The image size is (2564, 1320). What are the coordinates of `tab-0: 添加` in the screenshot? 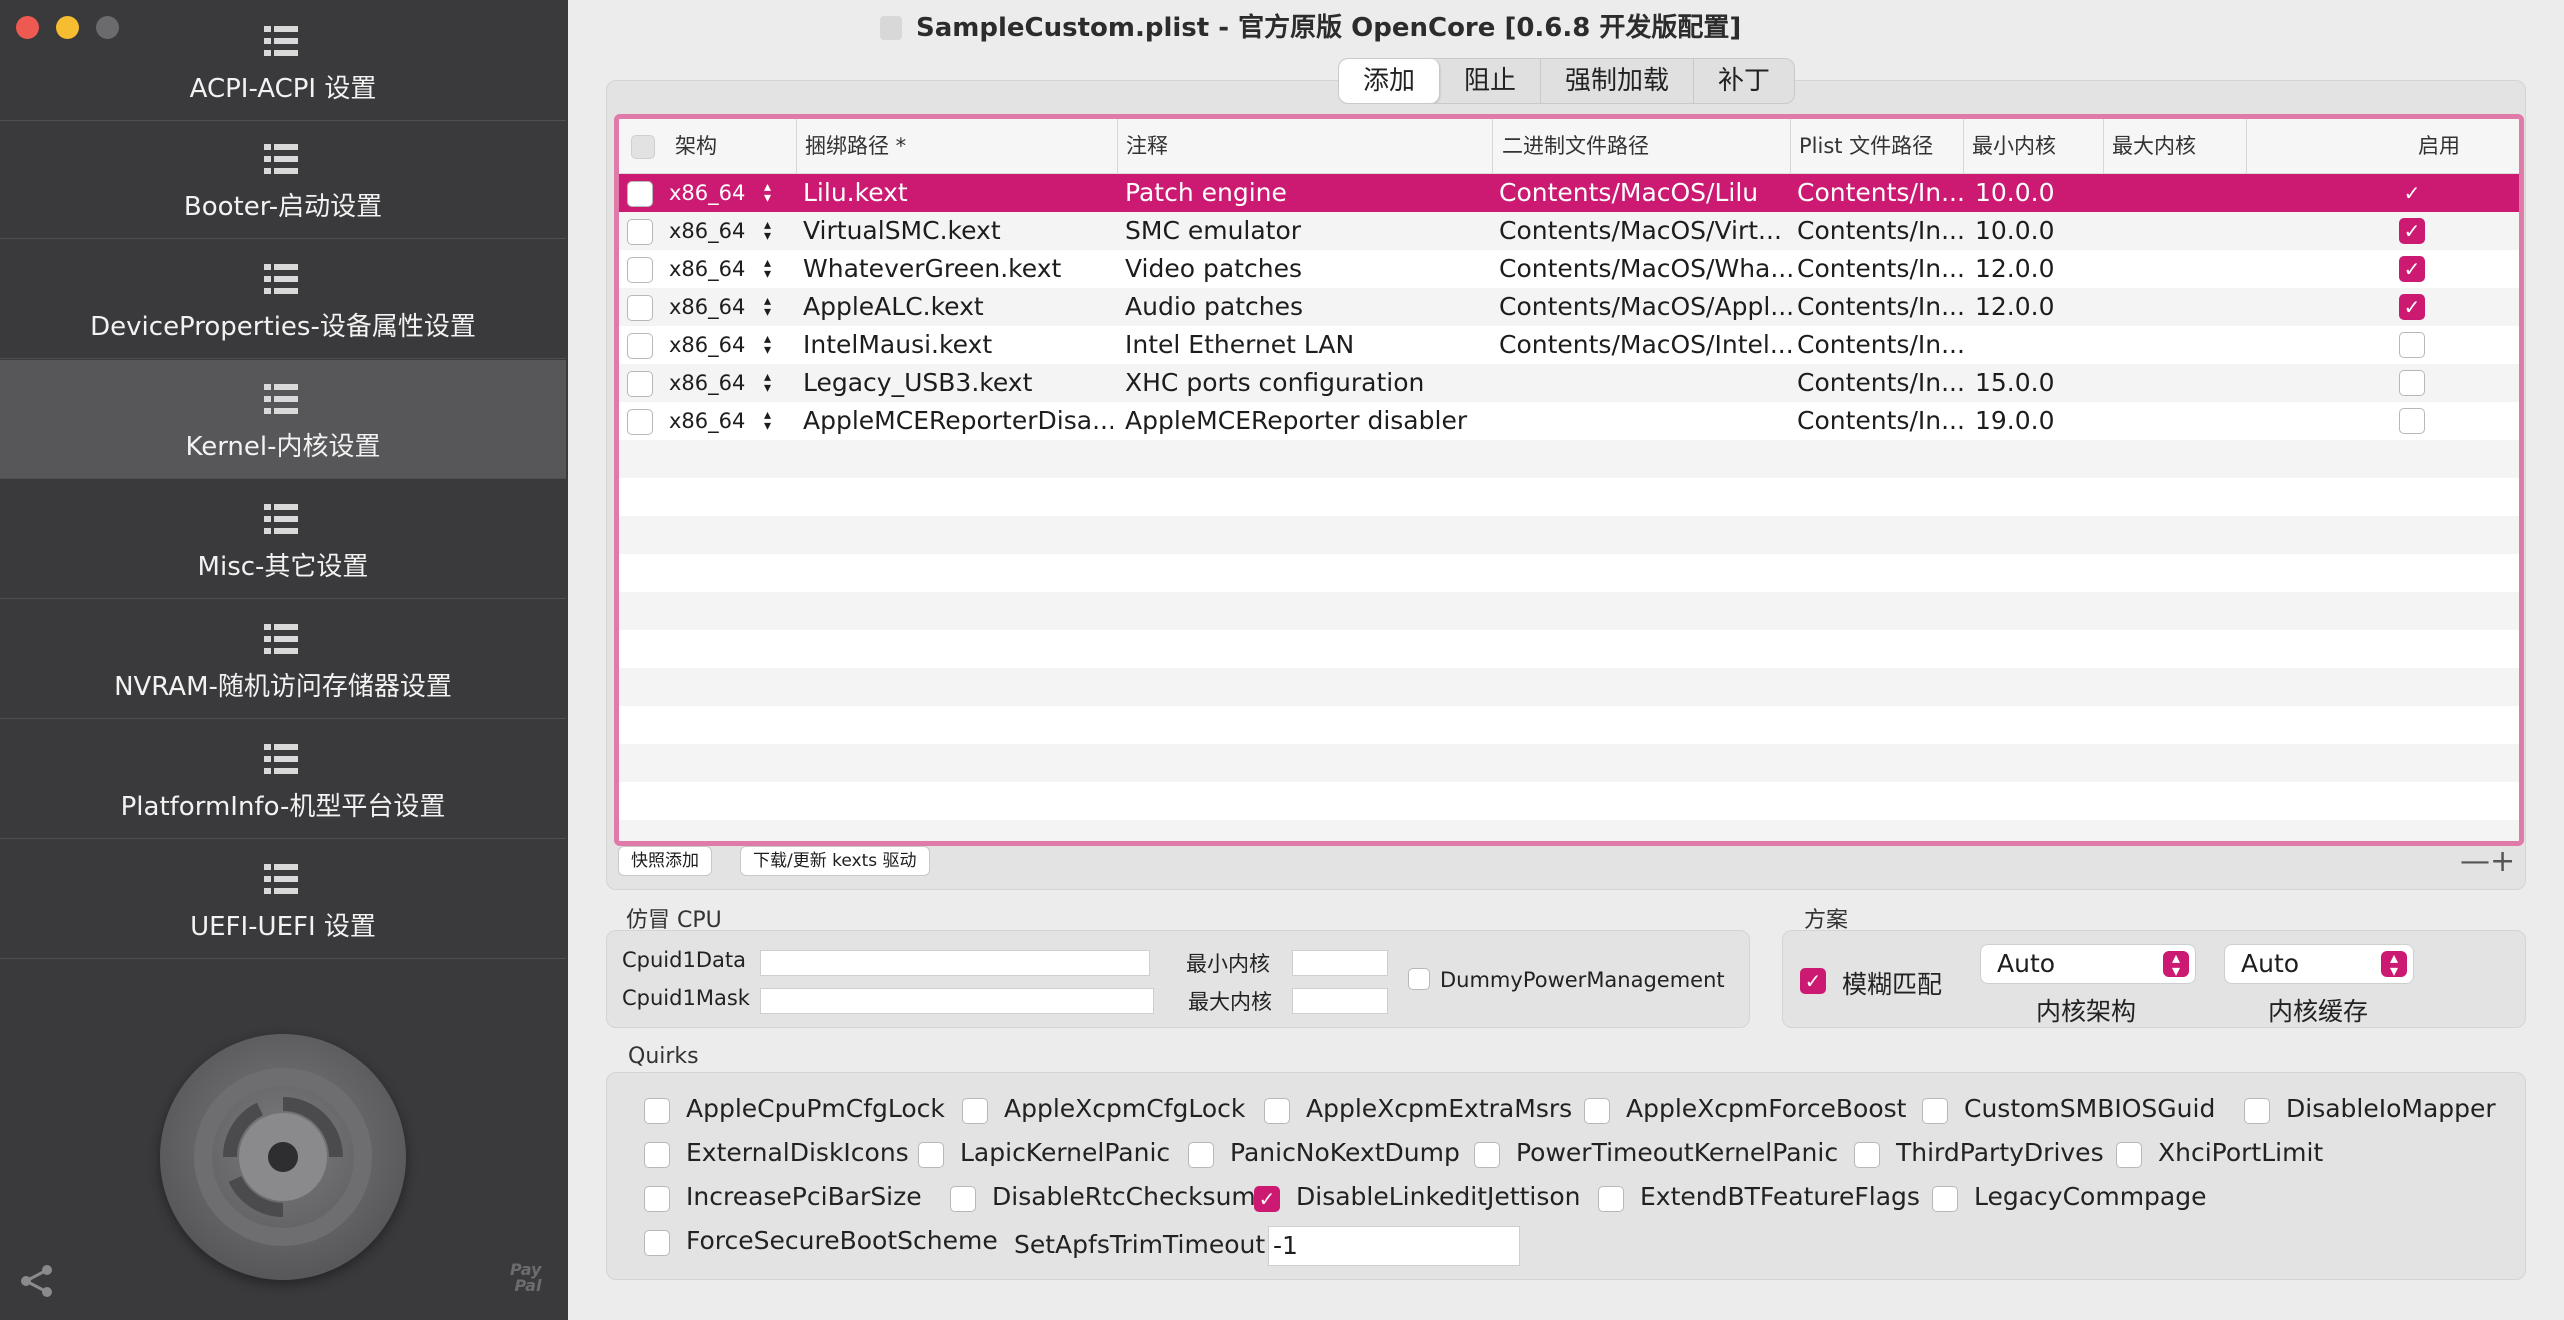 It's located at (1390, 81).